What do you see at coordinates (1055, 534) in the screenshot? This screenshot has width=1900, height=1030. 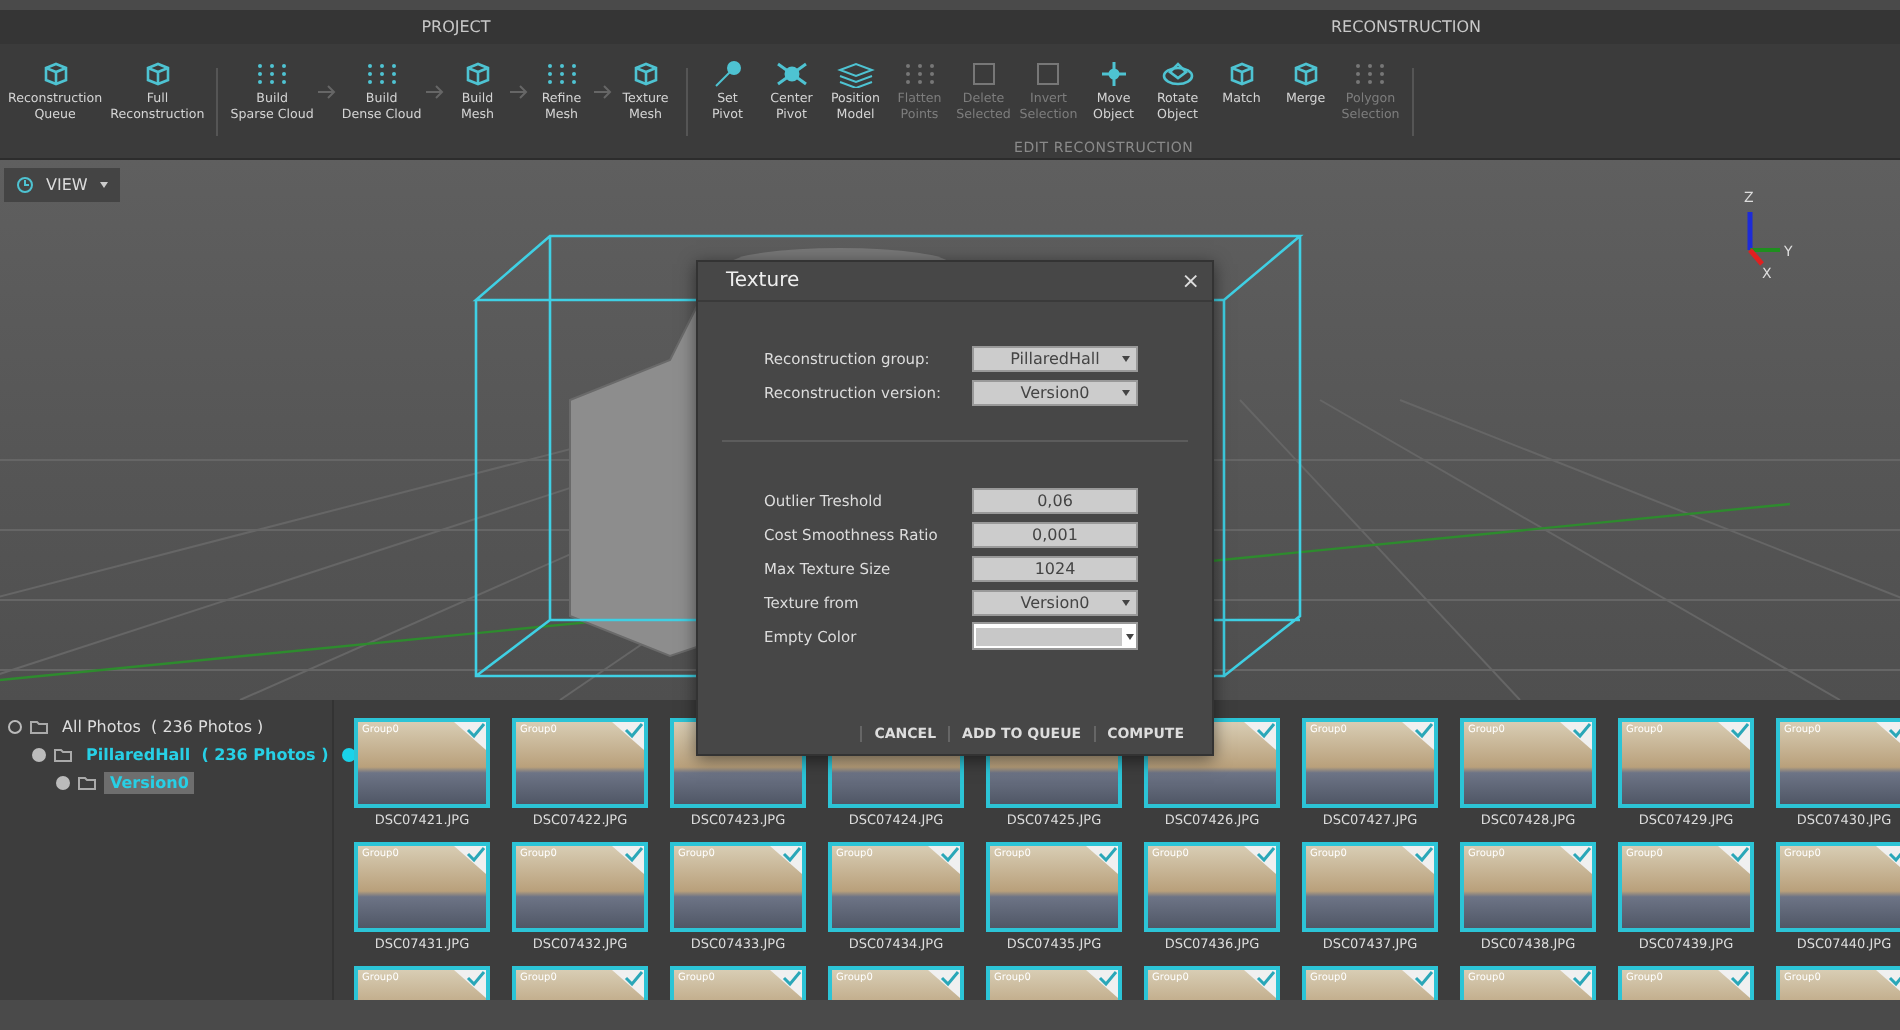 I see `input-field: 0,001` at bounding box center [1055, 534].